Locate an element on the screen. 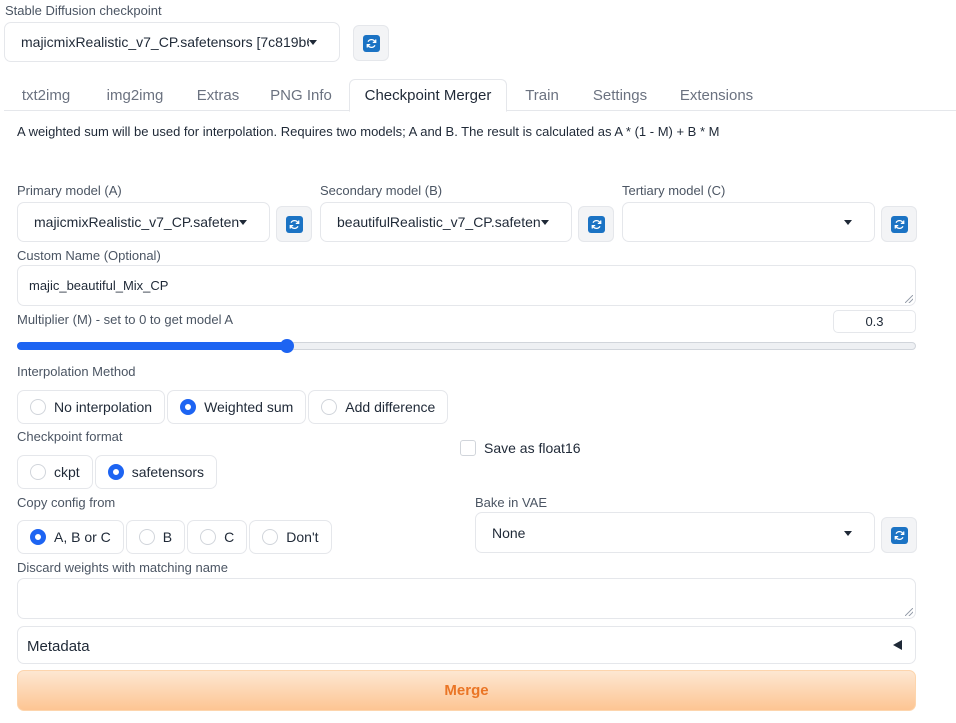  copy-config-radio-group: A, B or C B C Don't is located at coordinates (174, 537).